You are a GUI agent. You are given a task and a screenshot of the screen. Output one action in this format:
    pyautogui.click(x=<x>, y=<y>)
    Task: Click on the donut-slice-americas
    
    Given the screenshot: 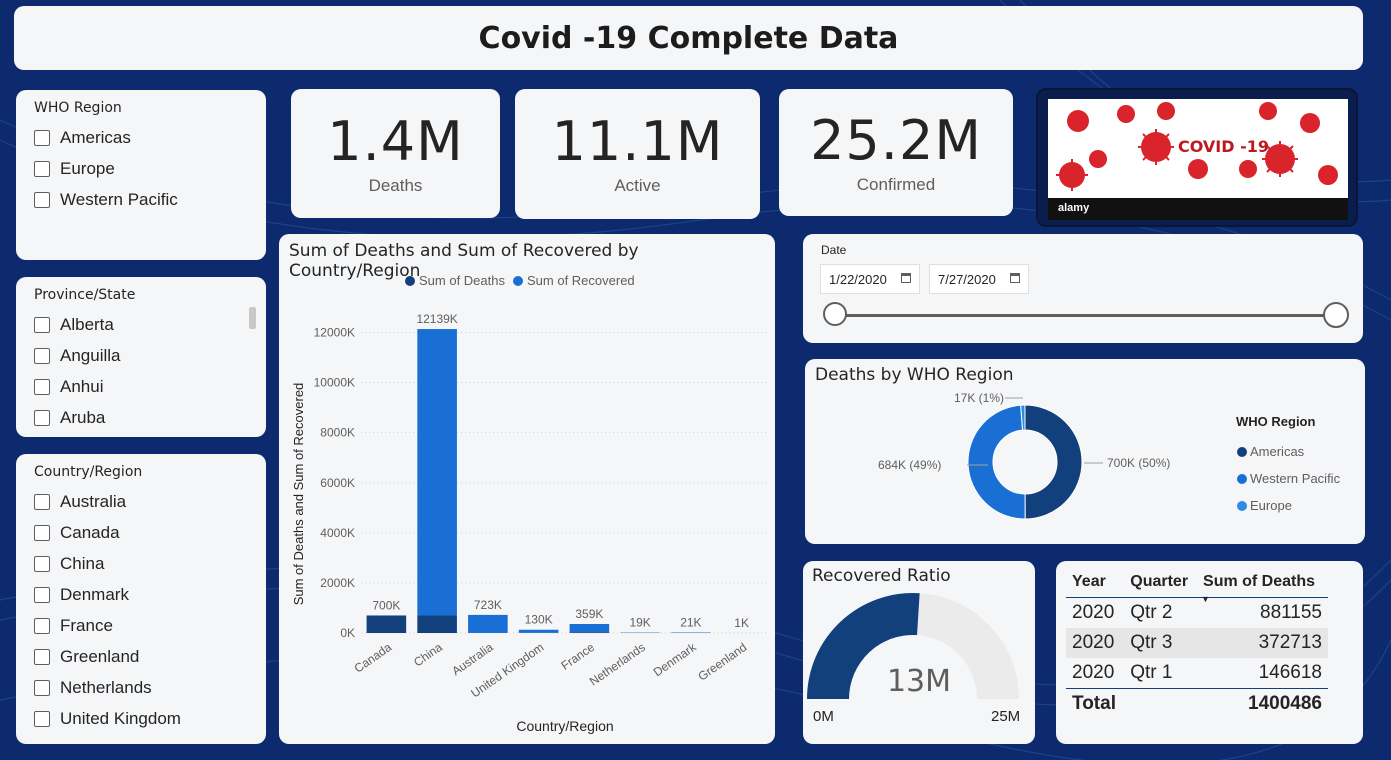 What is the action you would take?
    pyautogui.click(x=1053, y=462)
    